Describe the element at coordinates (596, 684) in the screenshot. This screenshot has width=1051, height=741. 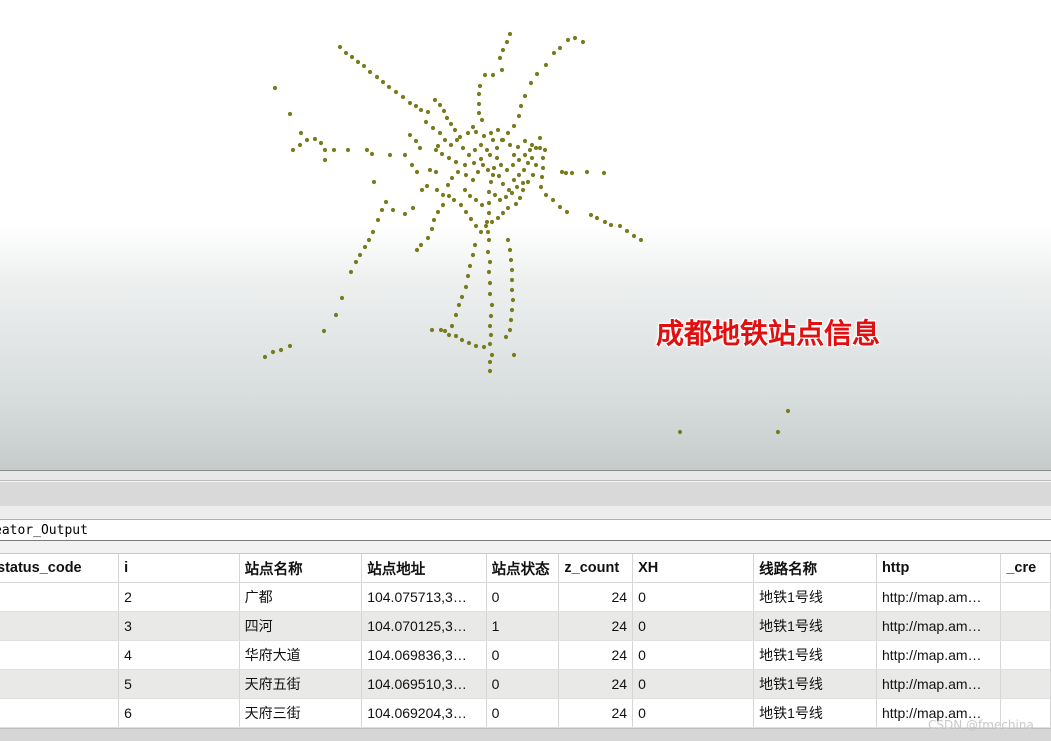
I see `table-cell-z-count: 24` at that location.